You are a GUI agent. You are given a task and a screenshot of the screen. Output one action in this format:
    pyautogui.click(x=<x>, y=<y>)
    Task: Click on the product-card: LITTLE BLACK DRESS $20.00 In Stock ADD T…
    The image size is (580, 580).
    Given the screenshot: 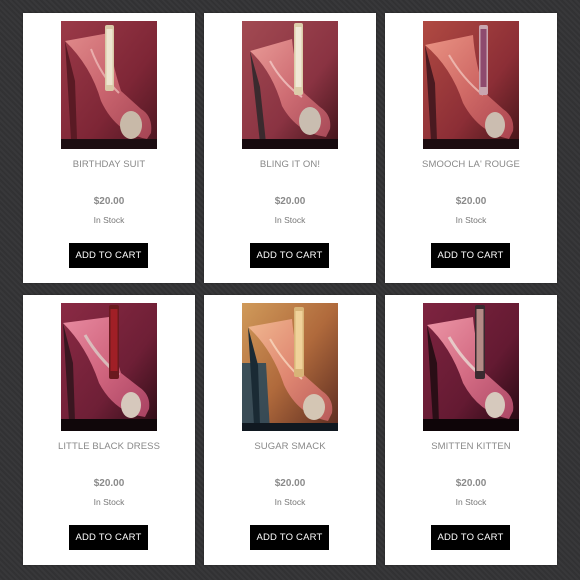 What is the action you would take?
    pyautogui.click(x=109, y=430)
    